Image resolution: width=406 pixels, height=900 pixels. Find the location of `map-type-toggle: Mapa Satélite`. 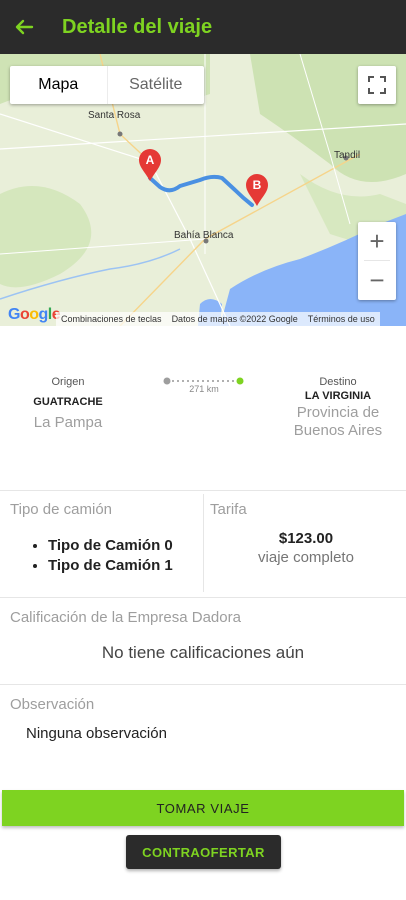

map-type-toggle: Mapa Satélite is located at coordinates (107, 85).